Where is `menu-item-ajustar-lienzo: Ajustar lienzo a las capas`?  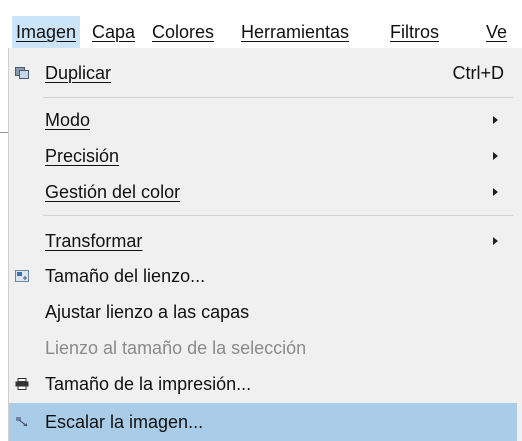
menu-item-ajustar-lienzo: Ajustar lienzo a las capas is located at coordinates (261, 312).